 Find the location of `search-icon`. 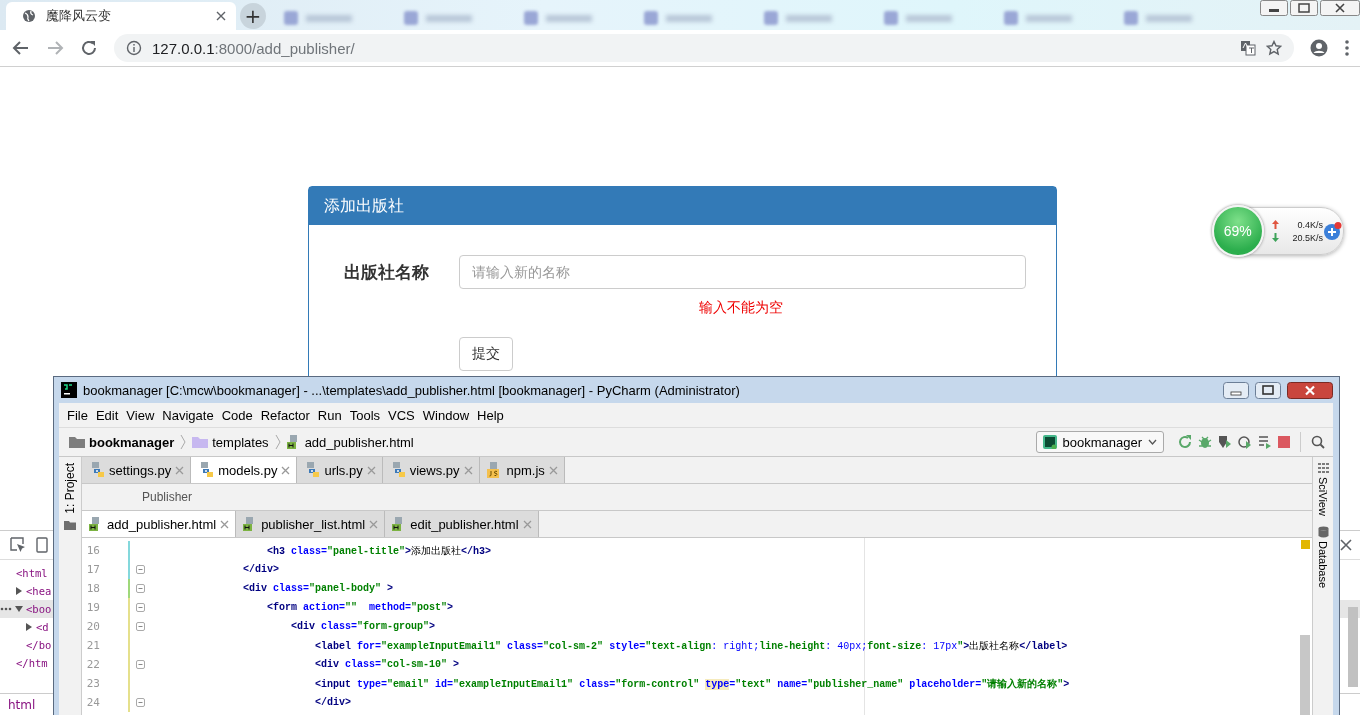

search-icon is located at coordinates (1318, 442).